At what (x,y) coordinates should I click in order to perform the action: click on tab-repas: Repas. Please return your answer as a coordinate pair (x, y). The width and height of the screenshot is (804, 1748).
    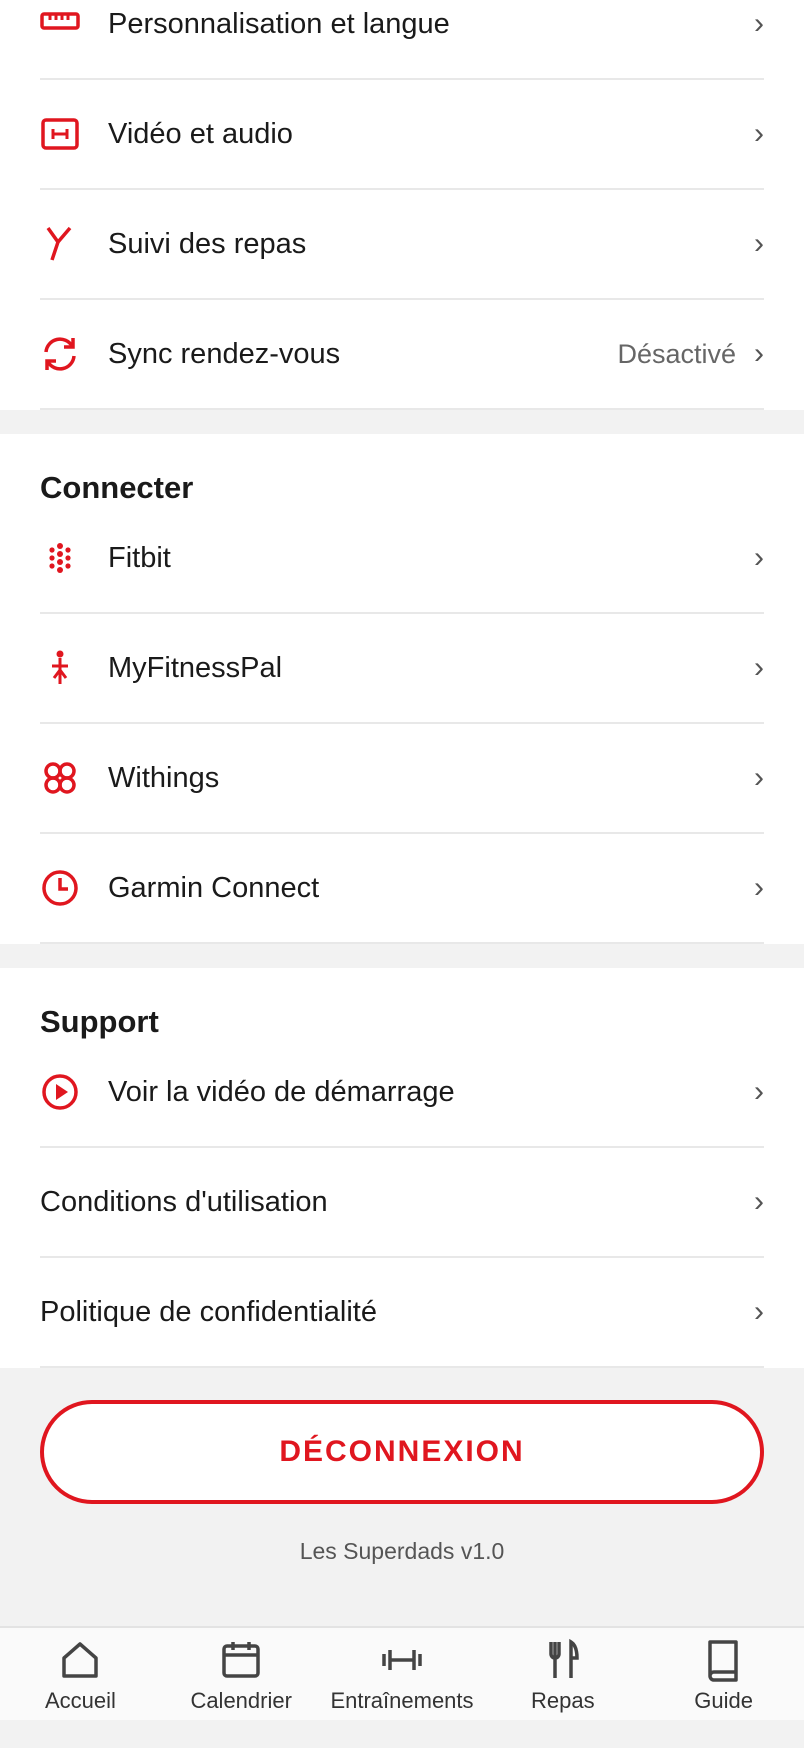
    Looking at the image, I should click on (562, 1674).